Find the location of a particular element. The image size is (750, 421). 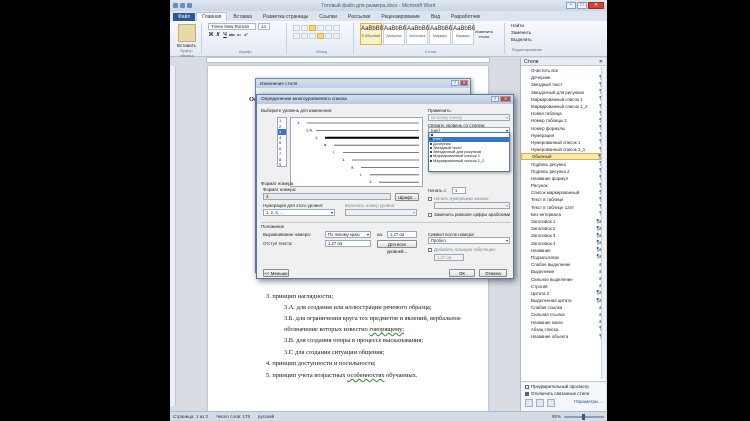

style-list-item: Нумерация¶ is located at coordinates (563, 135).